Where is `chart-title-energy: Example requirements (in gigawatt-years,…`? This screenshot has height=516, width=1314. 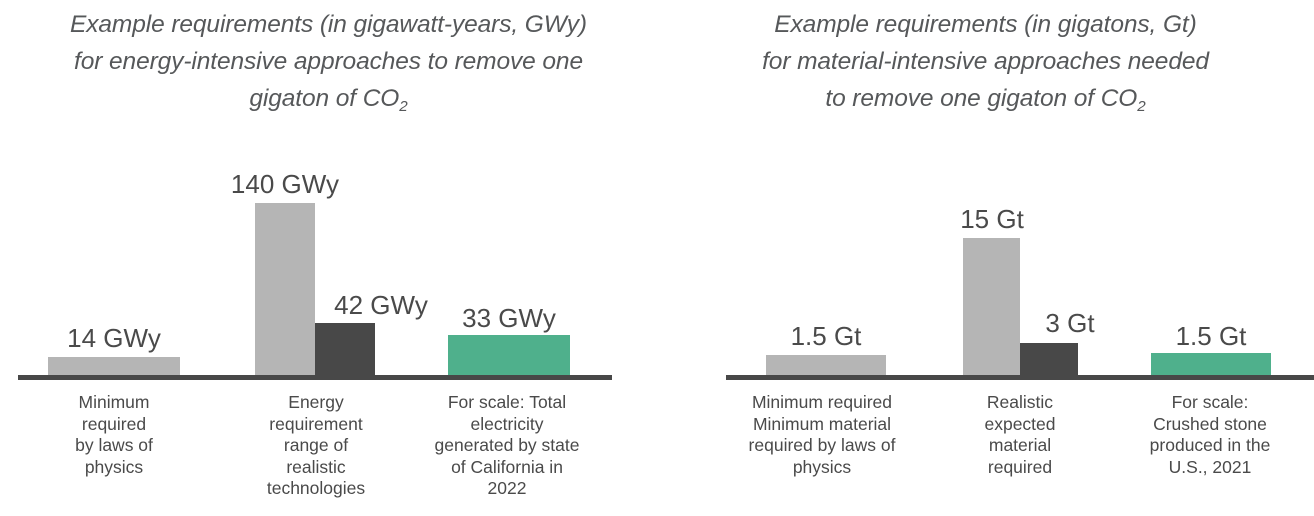 chart-title-energy: Example requirements (in gigawatt-years,… is located at coordinates (328, 63).